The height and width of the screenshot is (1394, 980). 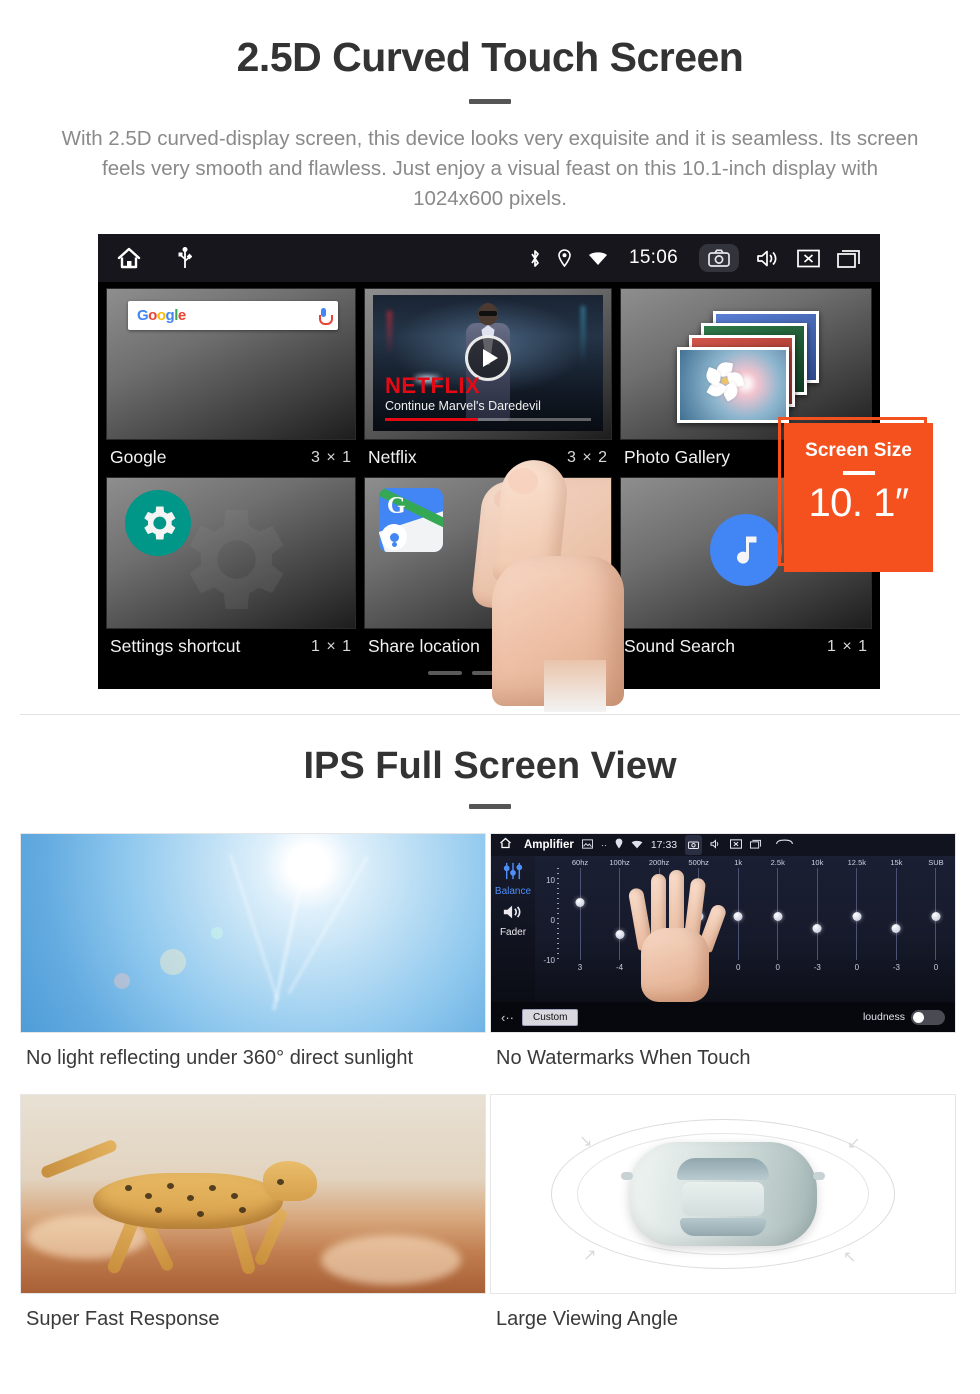 I want to click on feature-card-car: ↘ ↙ ↗ ↖ Large Viewing Angle, so click(x=725, y=1224).